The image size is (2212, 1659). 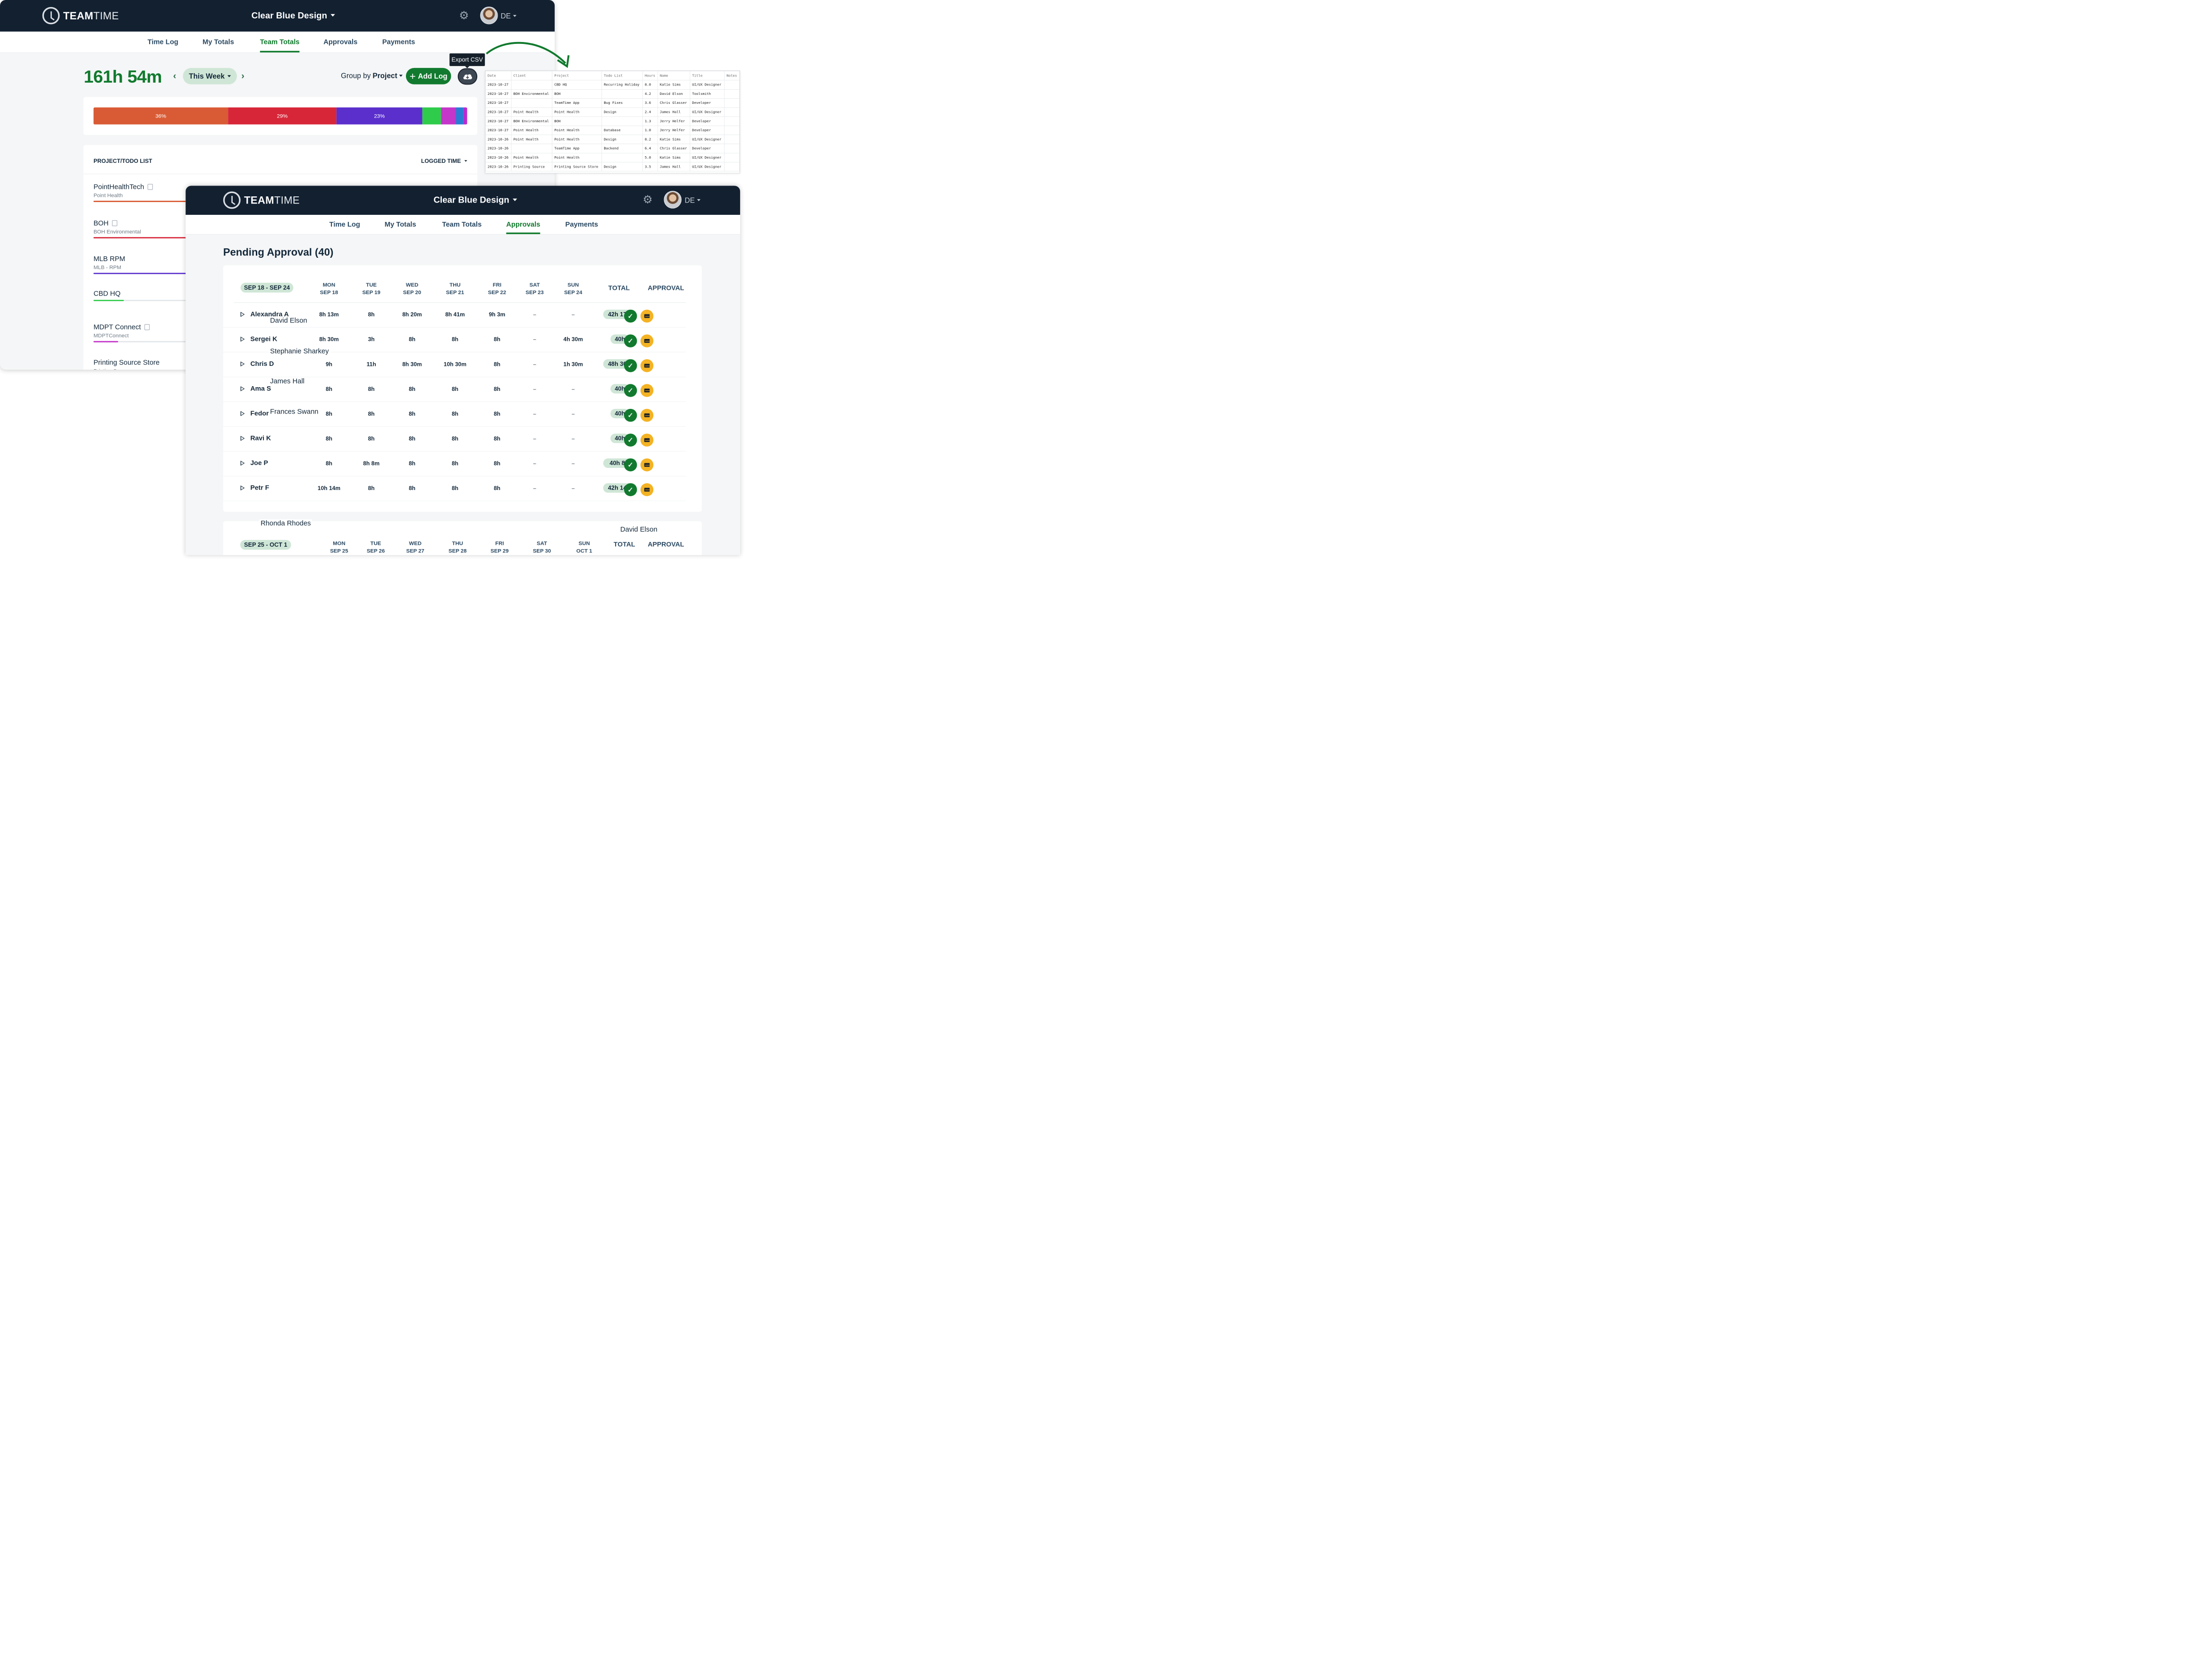 What do you see at coordinates (454, 488) in the screenshot?
I see `table-row: Petr F 10h 14m 8h 8h 8h 8h – –42h 14m ✓` at bounding box center [454, 488].